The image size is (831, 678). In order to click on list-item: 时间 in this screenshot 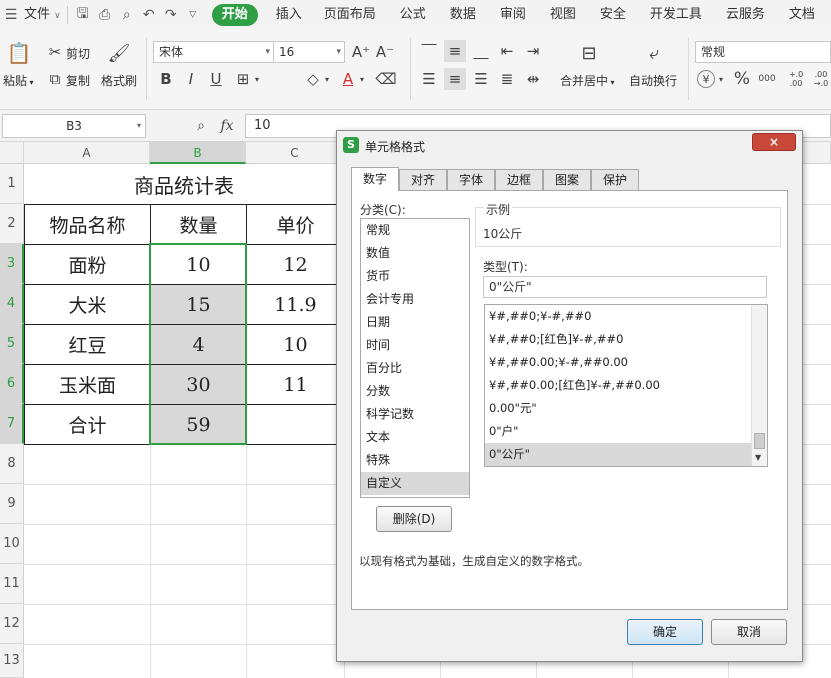, I will do `click(415, 345)`.